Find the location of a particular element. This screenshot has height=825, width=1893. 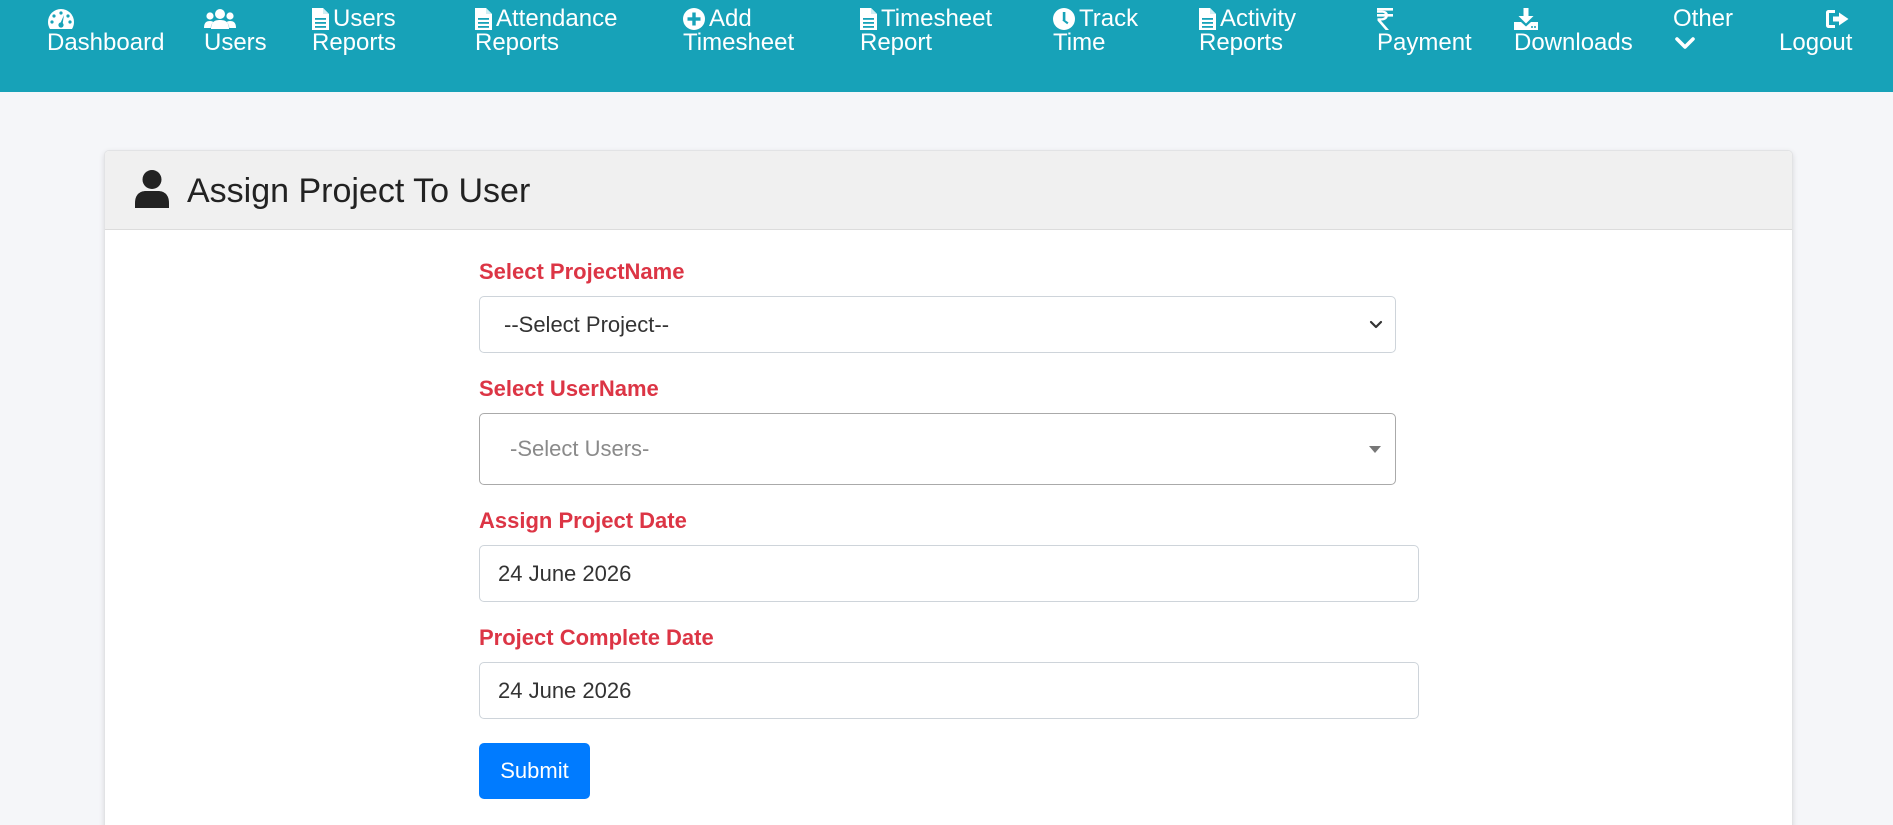

complete-date-value: 24 June 2026 is located at coordinates (565, 690).